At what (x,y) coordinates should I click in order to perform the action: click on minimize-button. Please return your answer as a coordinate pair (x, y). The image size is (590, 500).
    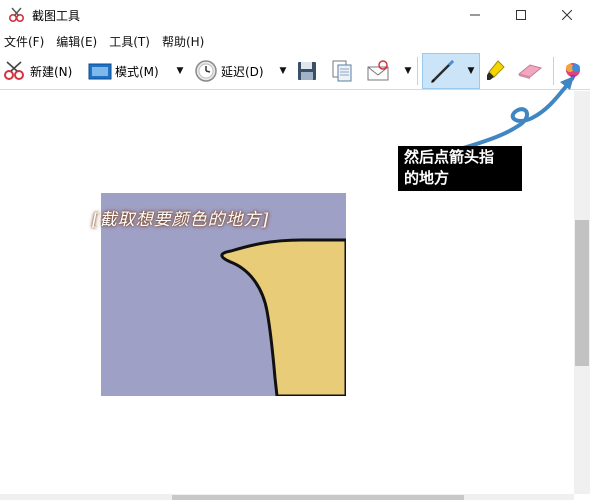
    Looking at the image, I should click on (475, 15).